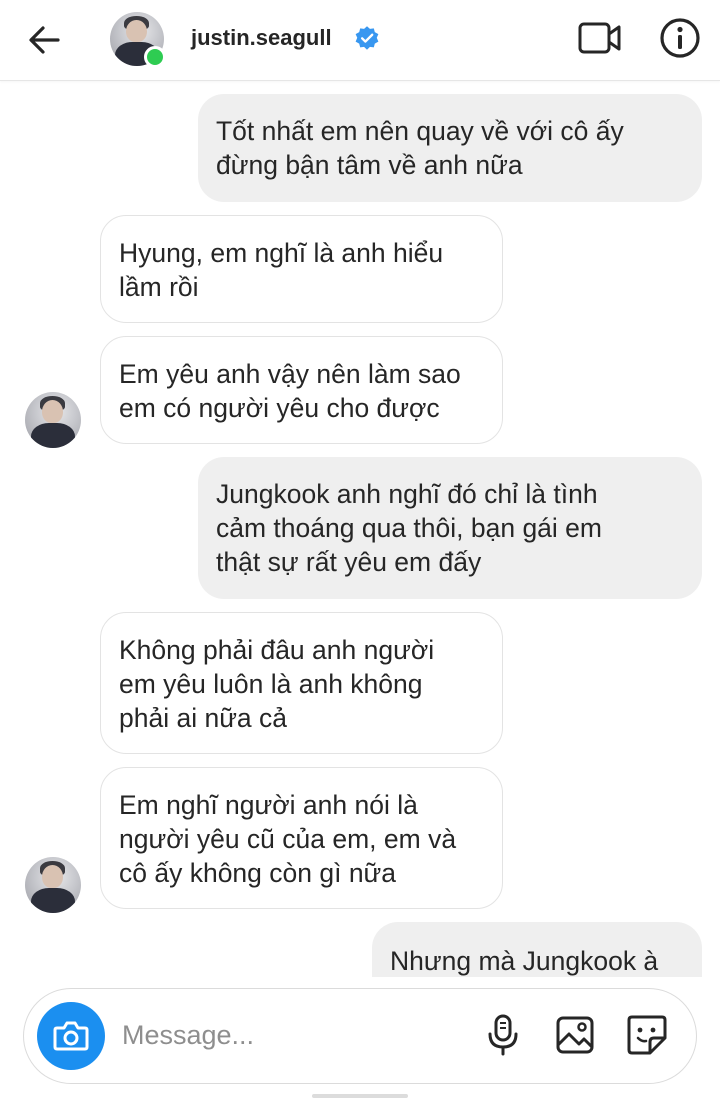 The height and width of the screenshot is (1098, 720). I want to click on video-call-icon, so click(599, 38).